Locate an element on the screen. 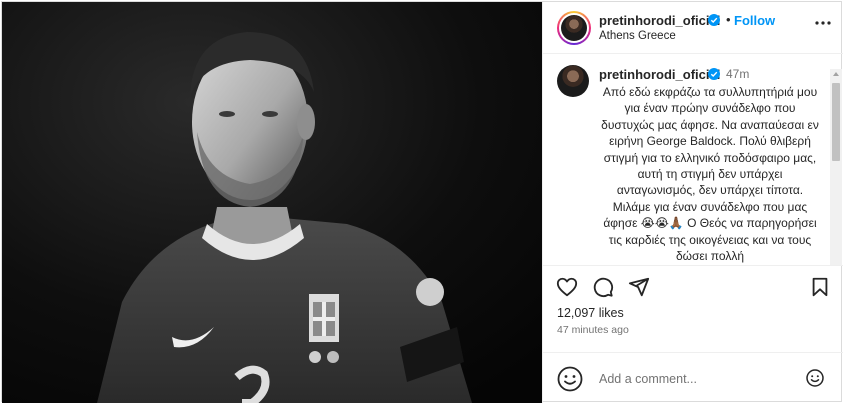 This screenshot has height=403, width=843. comment-icon is located at coordinates (603, 287).